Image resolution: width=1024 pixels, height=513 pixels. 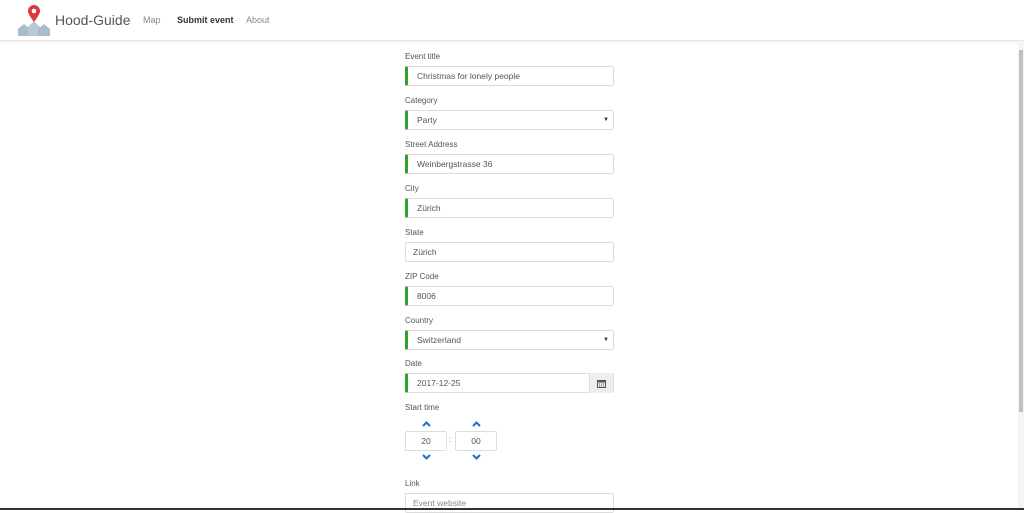 I want to click on country-value: Switzerland, so click(x=439, y=340).